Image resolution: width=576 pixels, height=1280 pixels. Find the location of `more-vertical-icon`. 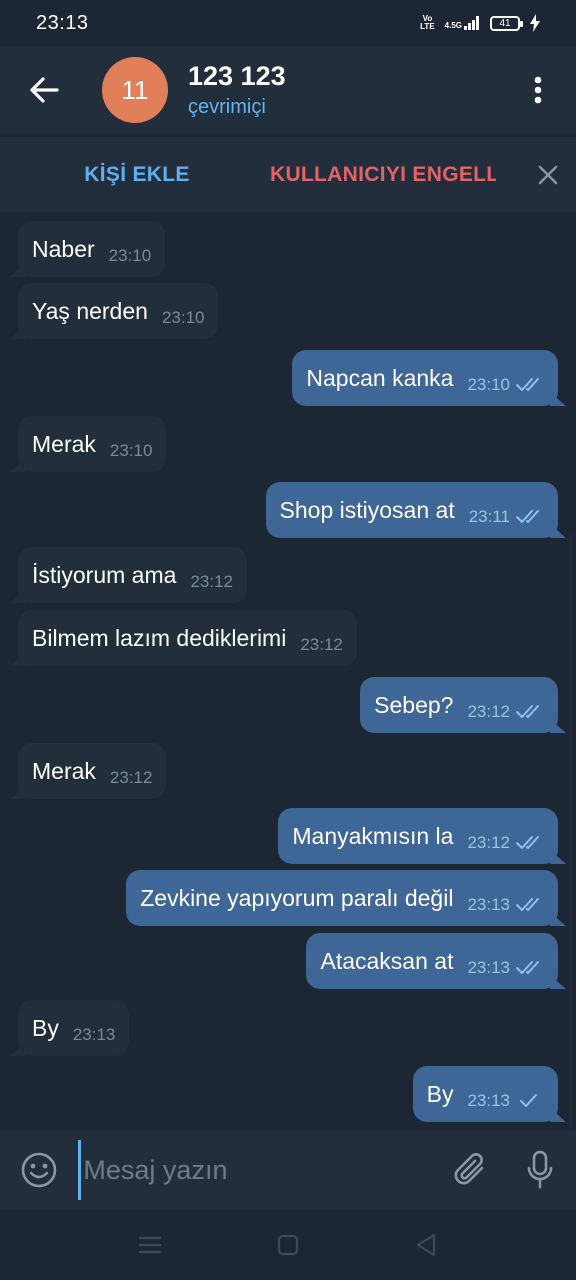

more-vertical-icon is located at coordinates (538, 90).